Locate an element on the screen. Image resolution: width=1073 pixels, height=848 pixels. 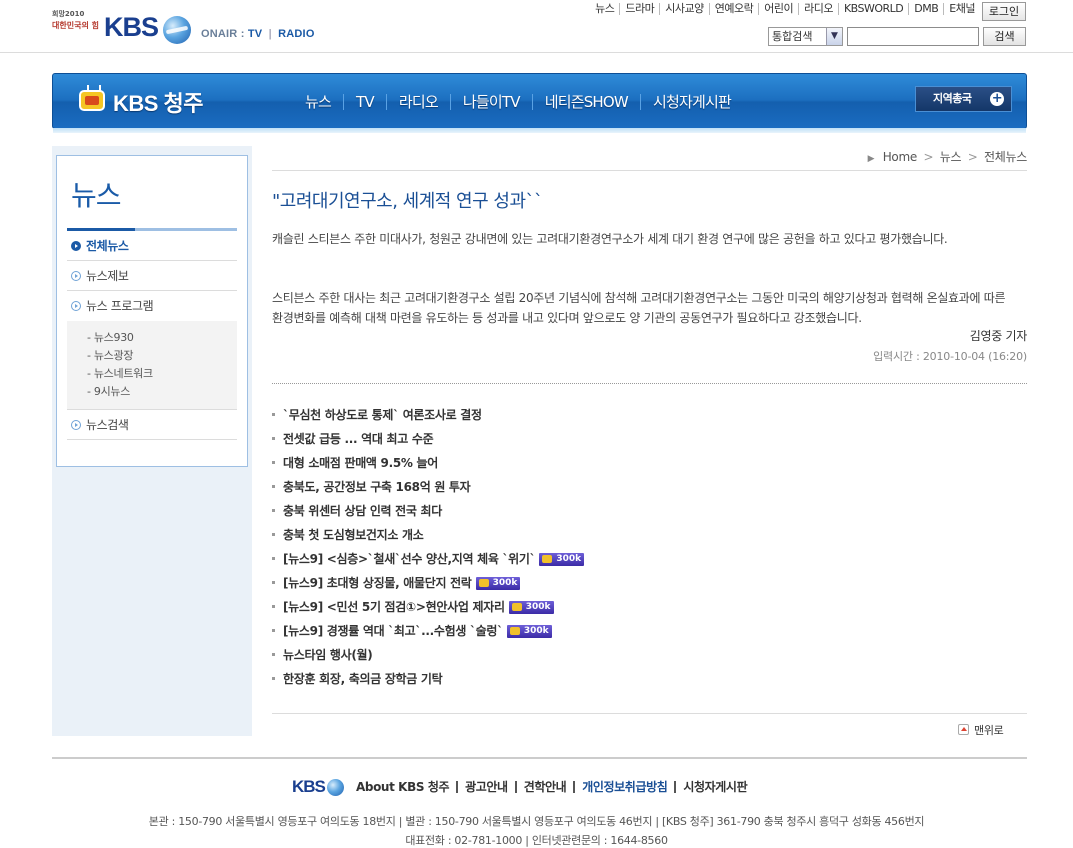
menu-radio: 라디오 is located at coordinates (417, 102).